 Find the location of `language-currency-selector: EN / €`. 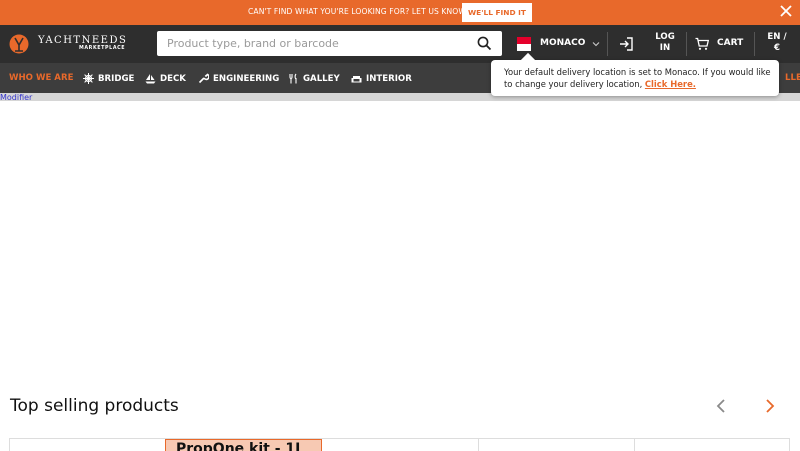

language-currency-selector: EN / € is located at coordinates (777, 43).